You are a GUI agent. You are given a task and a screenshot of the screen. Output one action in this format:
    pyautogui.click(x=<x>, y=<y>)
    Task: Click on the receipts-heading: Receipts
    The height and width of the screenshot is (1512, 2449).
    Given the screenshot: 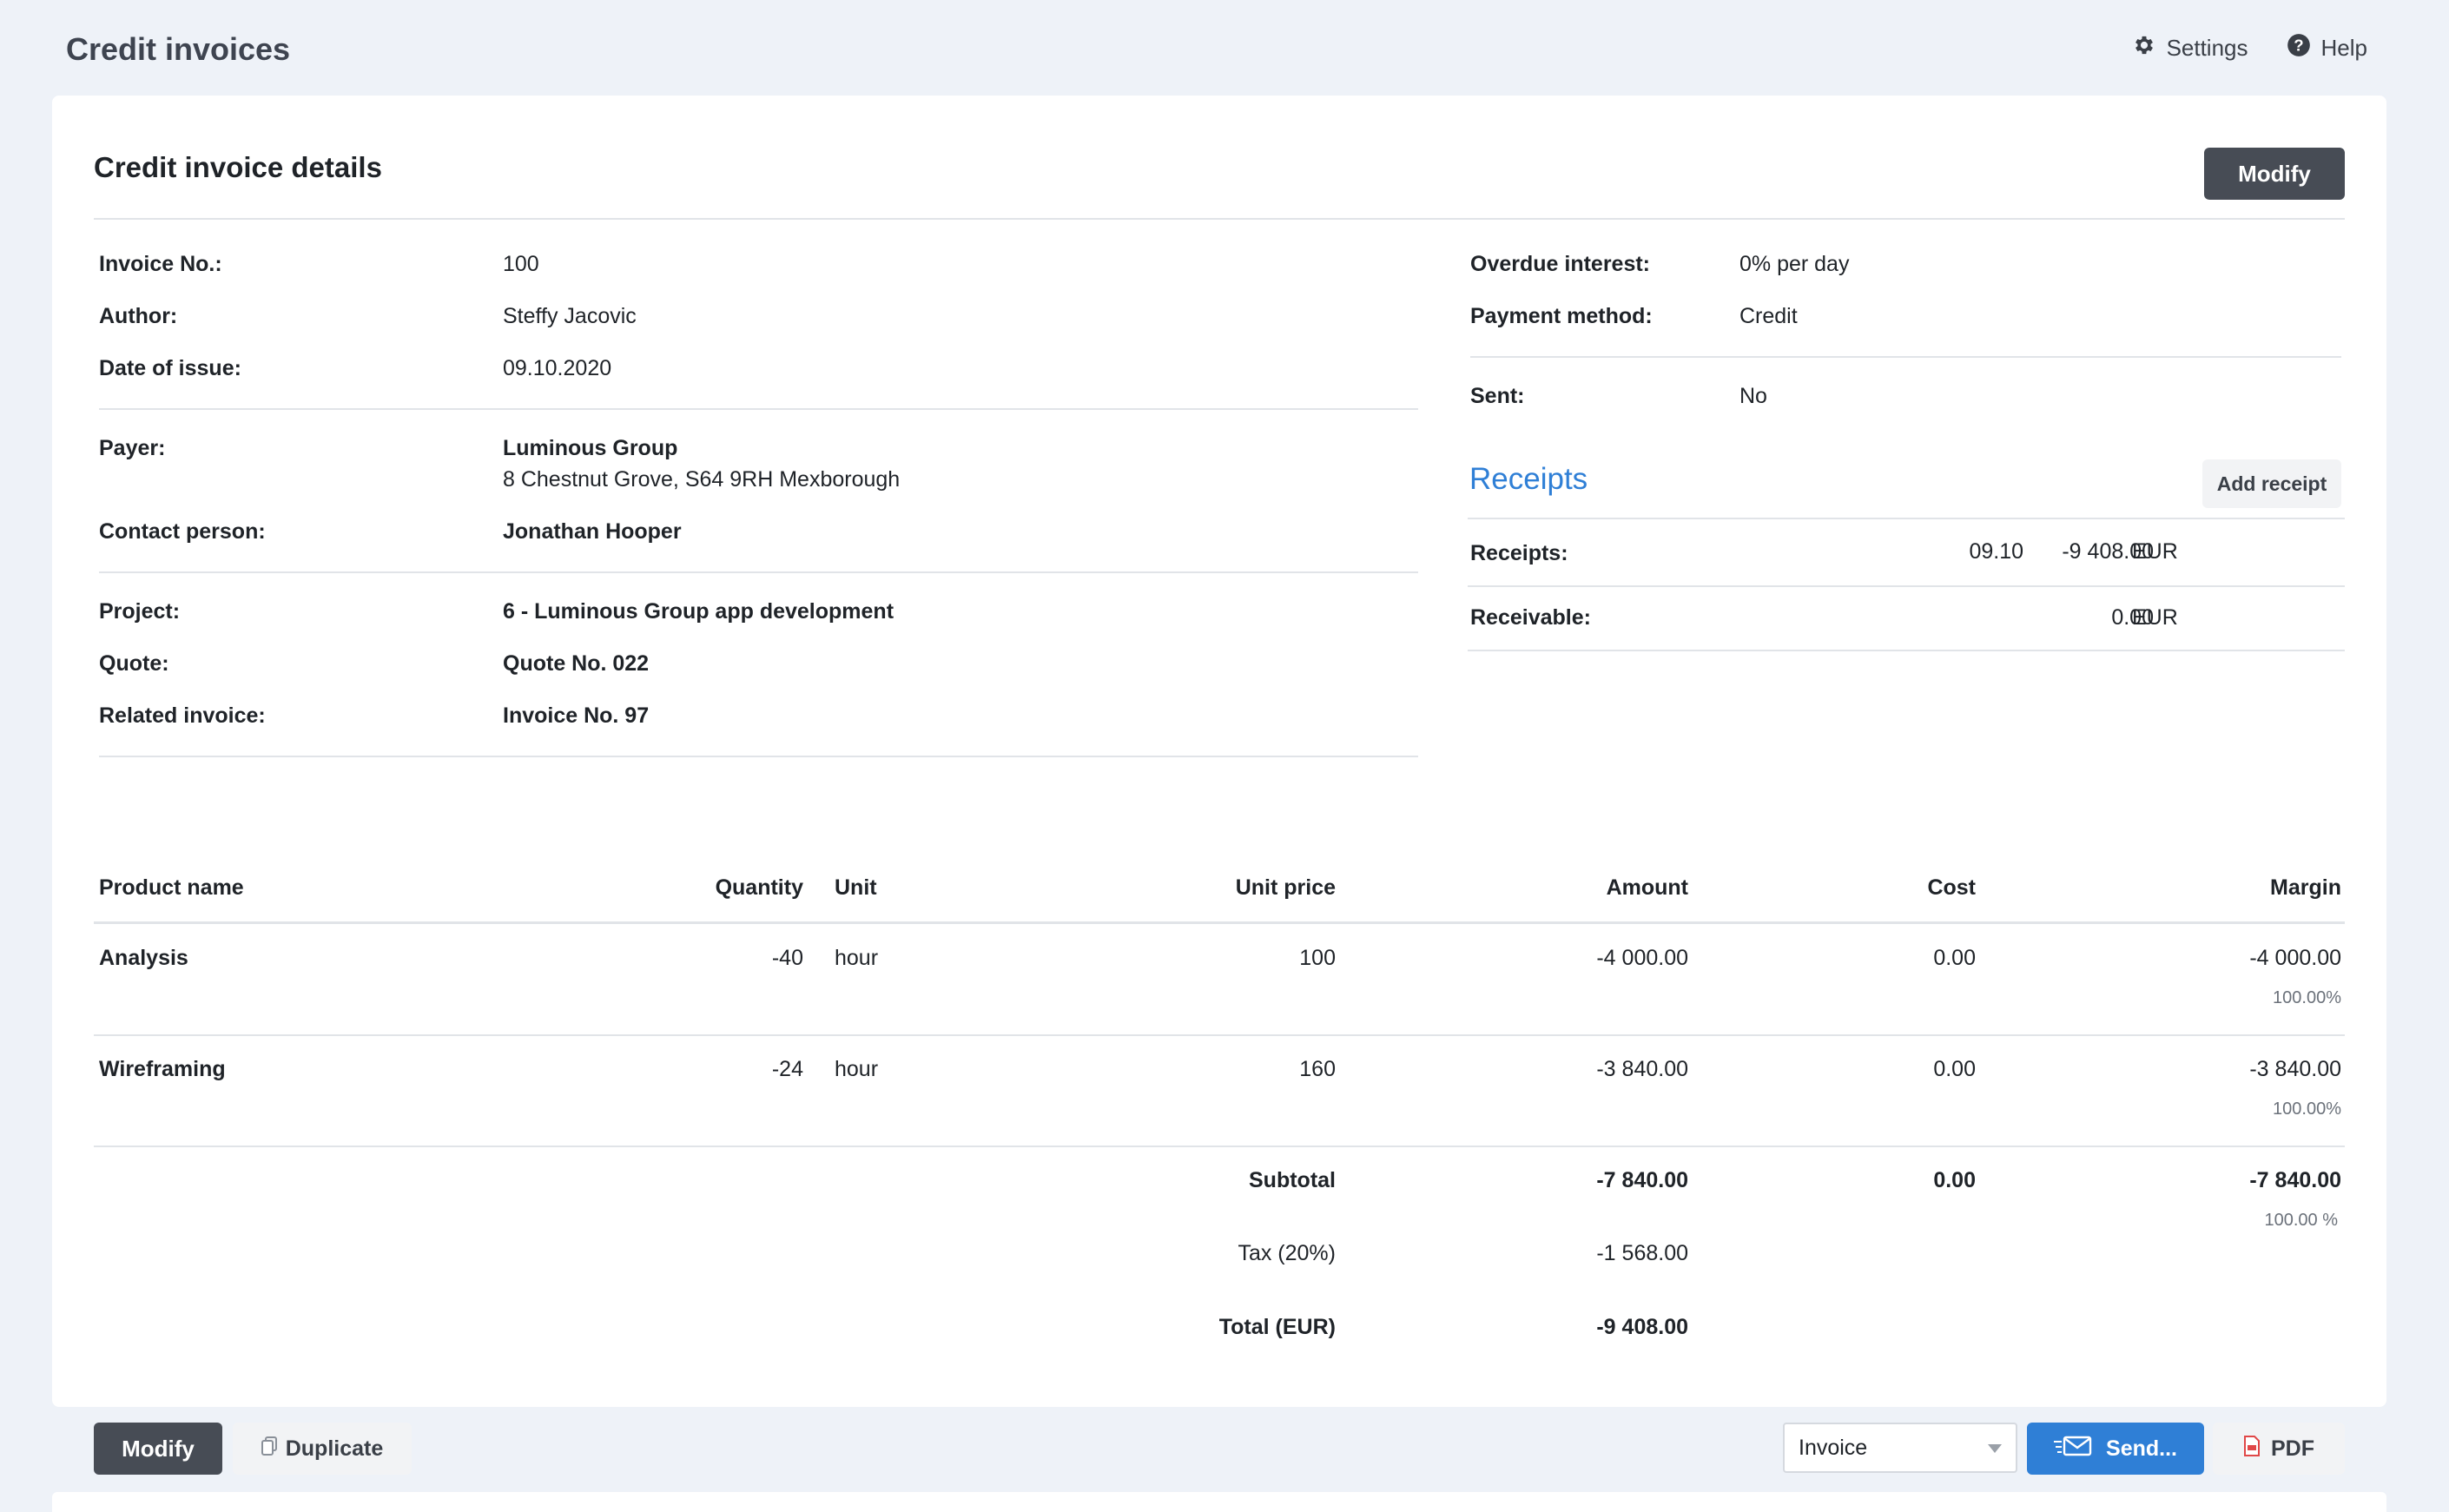 What is the action you would take?
    pyautogui.click(x=1528, y=479)
    